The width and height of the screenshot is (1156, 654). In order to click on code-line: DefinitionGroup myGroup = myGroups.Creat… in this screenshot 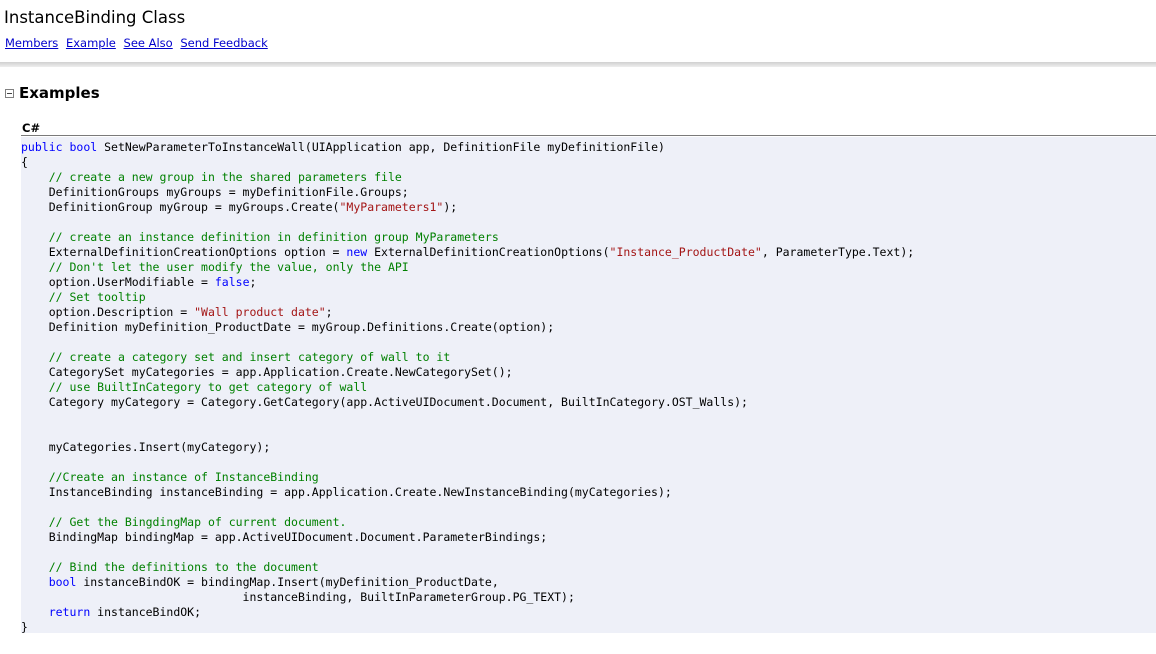, I will do `click(467, 207)`.